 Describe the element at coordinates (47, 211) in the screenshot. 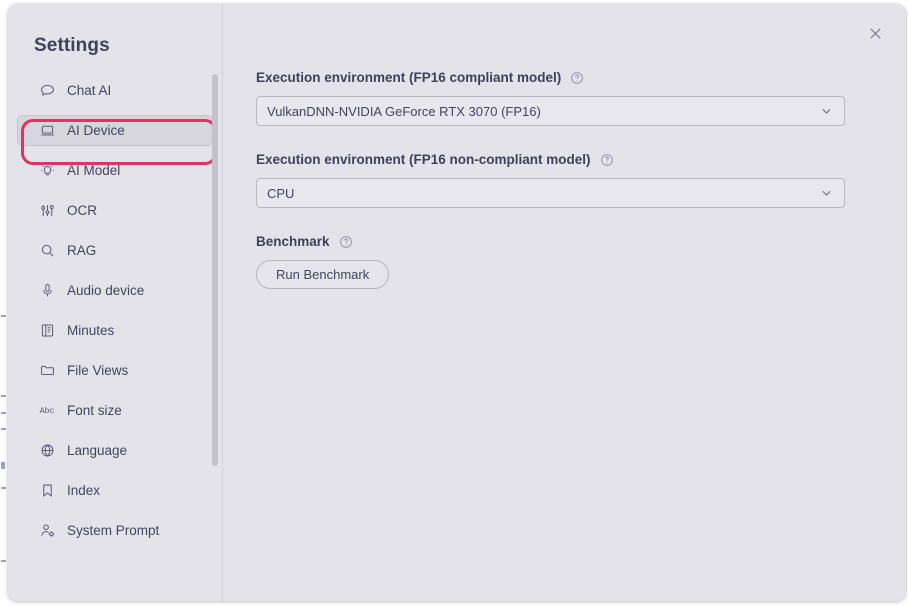

I see `sliders-icon` at that location.